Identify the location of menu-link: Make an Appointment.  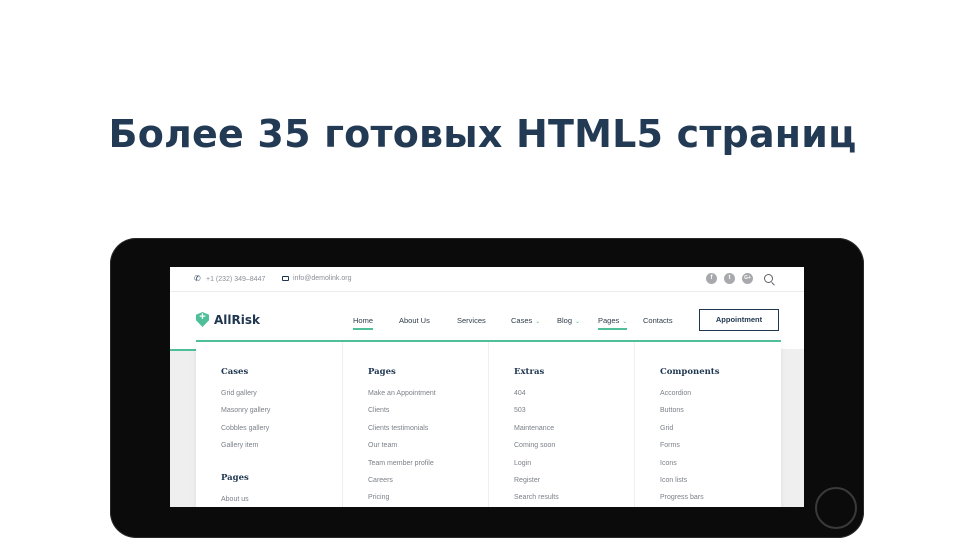
(402, 397).